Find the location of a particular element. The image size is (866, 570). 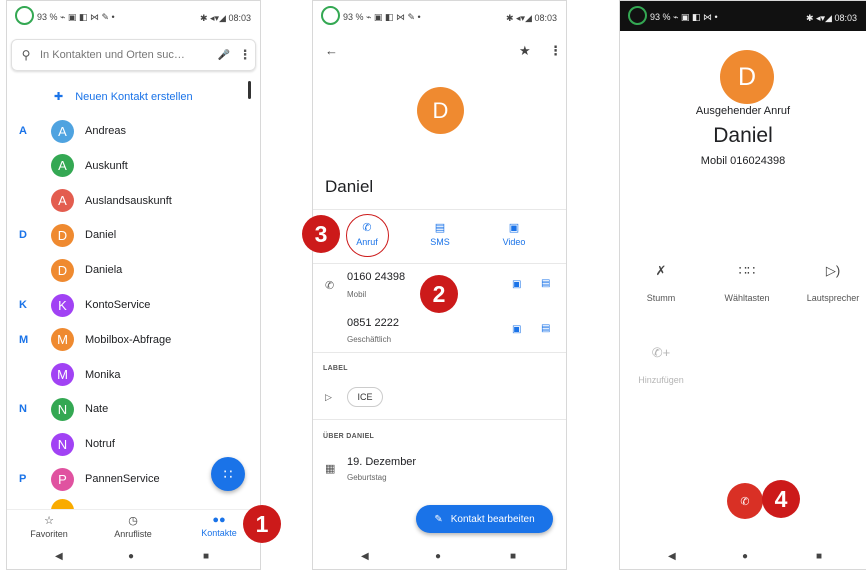

microphone-icon: 🎤 is located at coordinates (224, 55).